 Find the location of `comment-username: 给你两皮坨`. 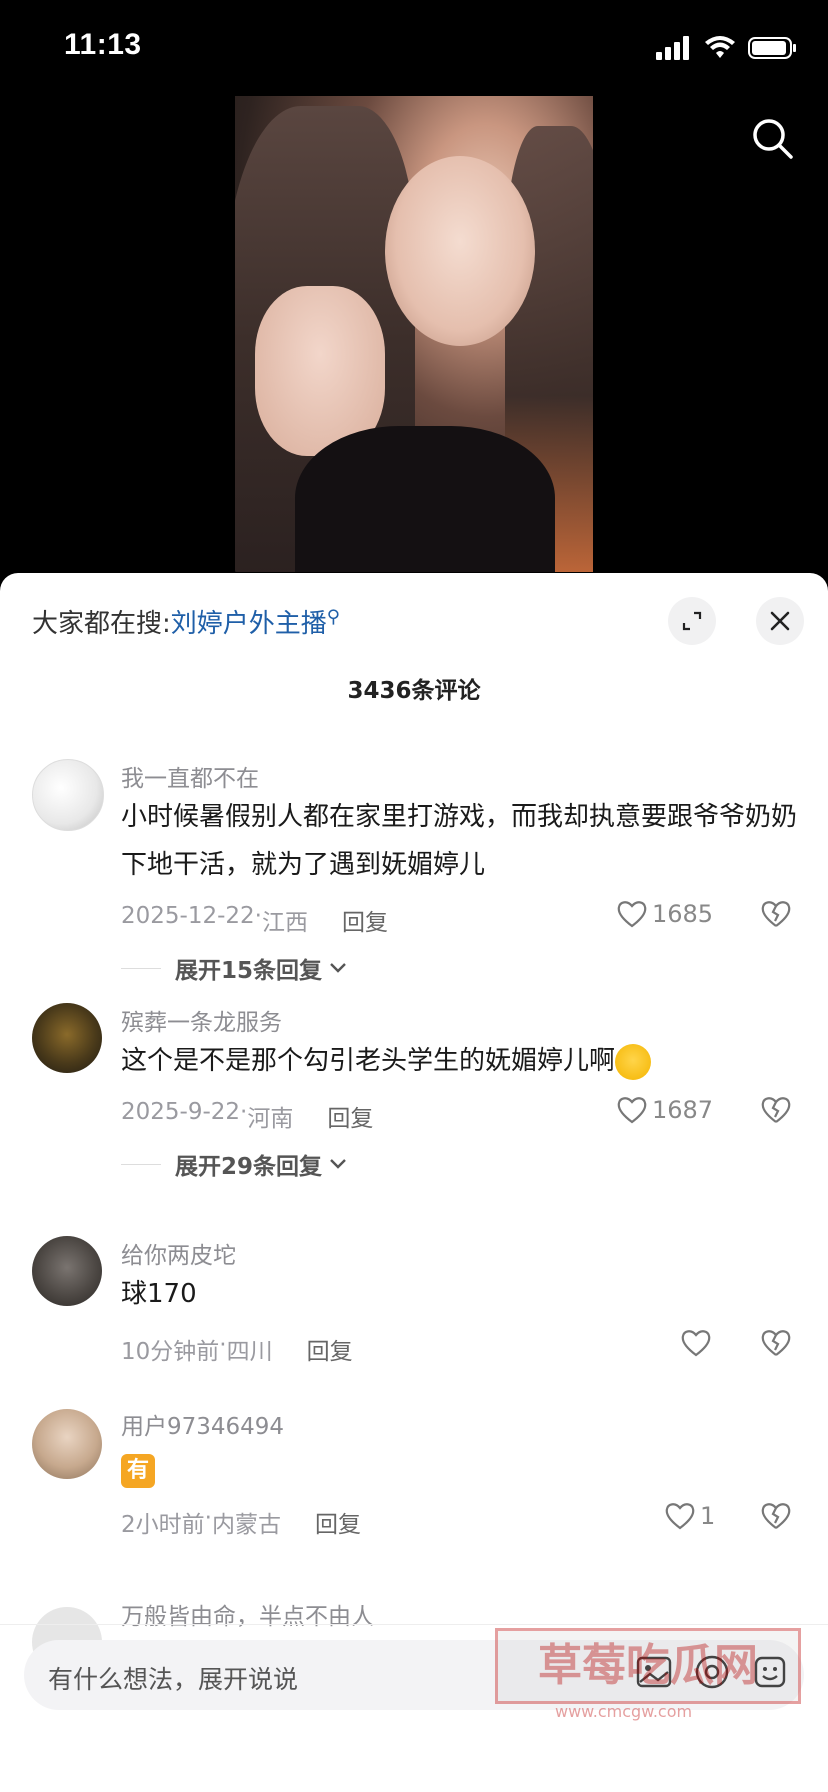

comment-username: 给你两皮坨 is located at coordinates (178, 1253).